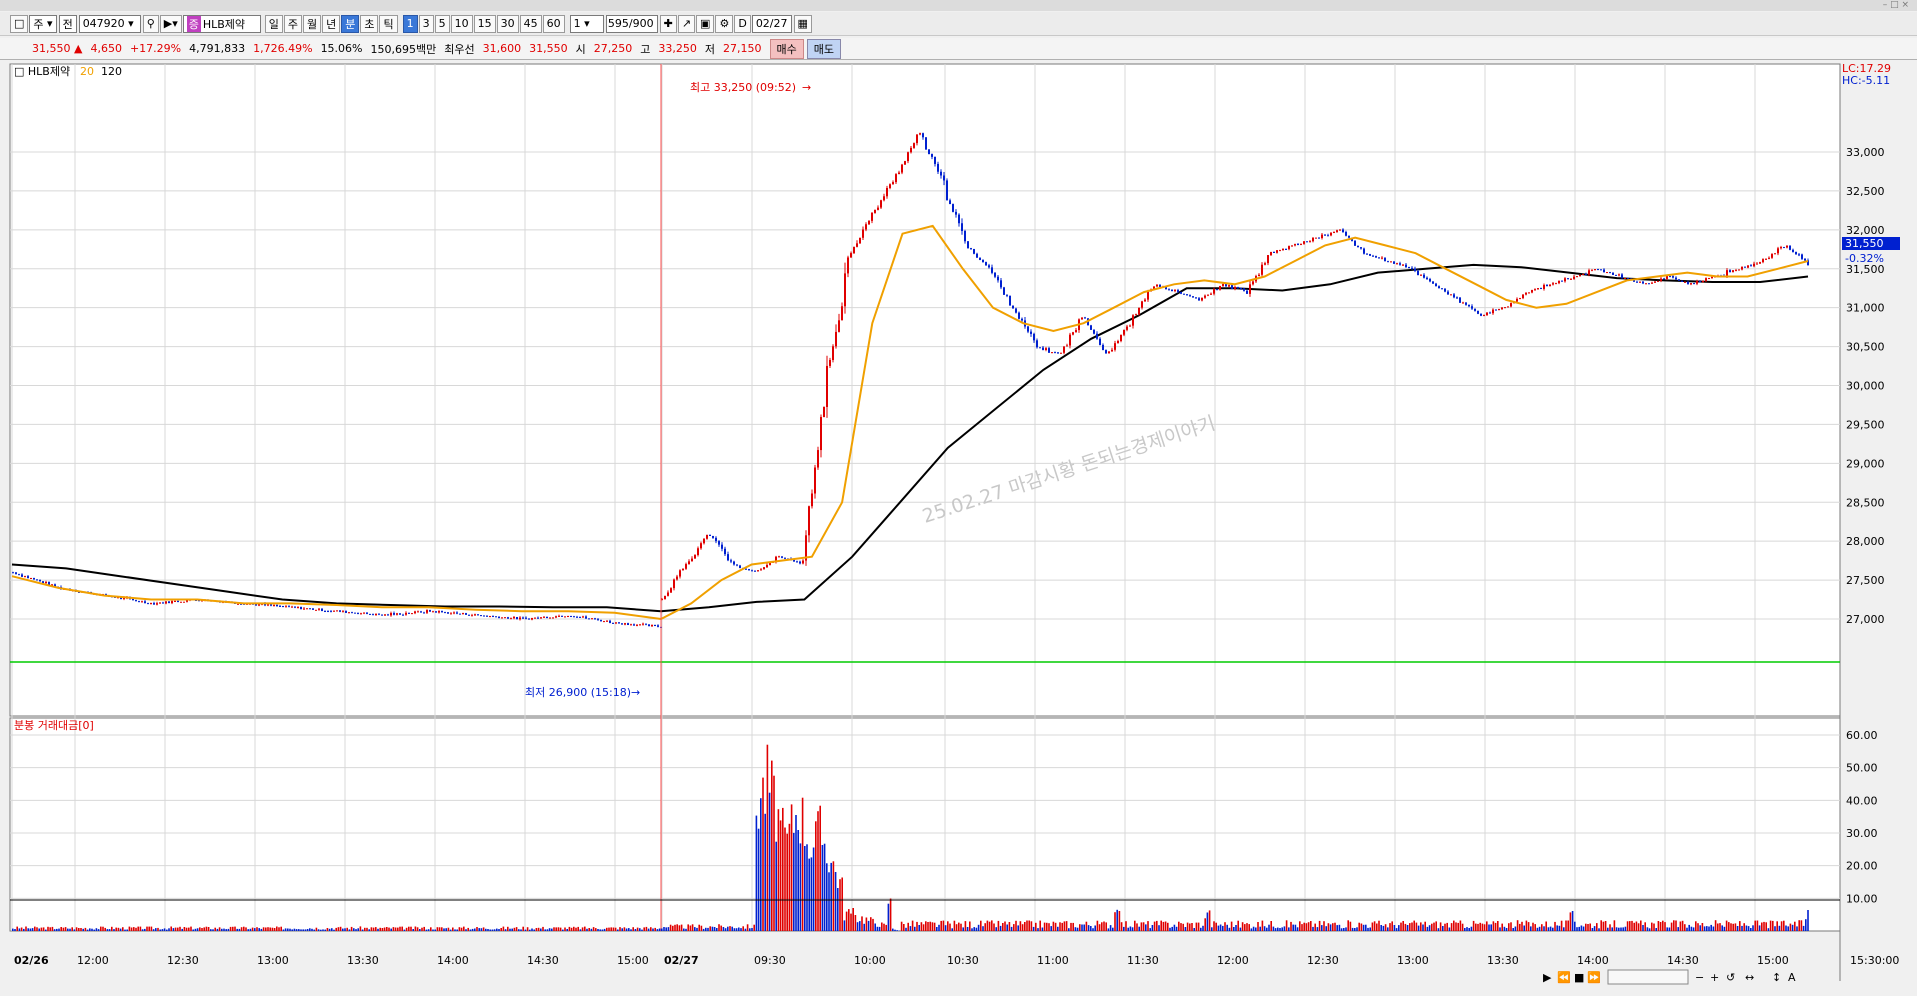 The width and height of the screenshot is (1917, 996). Describe the element at coordinates (350, 23) in the screenshot. I see `period-tab-4: 분` at that location.